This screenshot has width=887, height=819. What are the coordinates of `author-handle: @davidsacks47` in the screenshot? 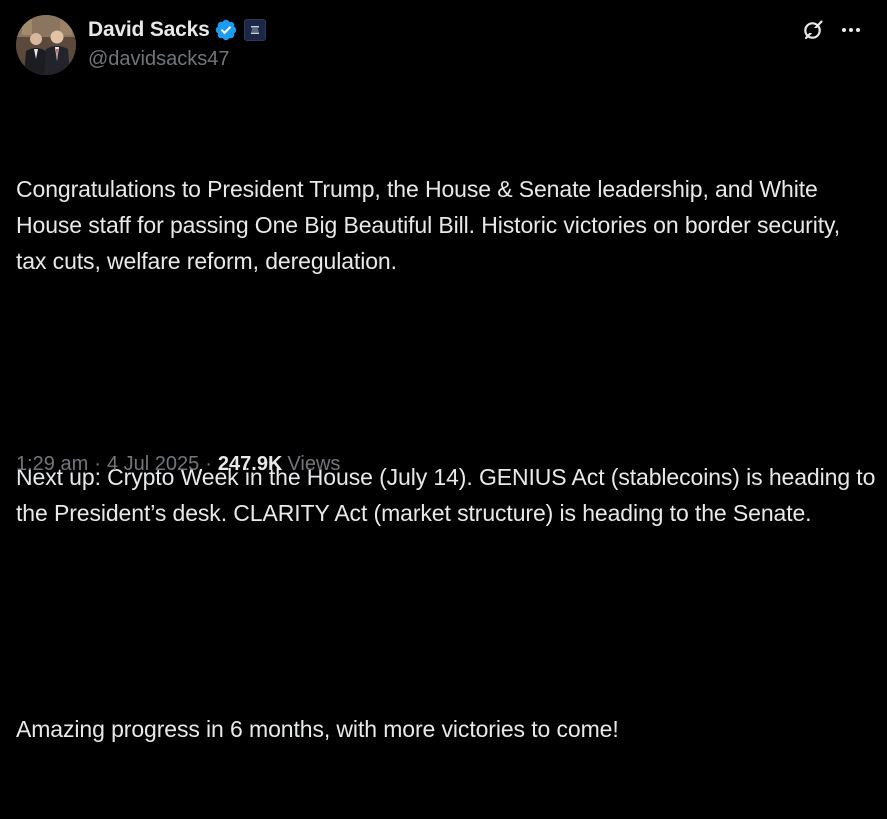 It's located at (158, 59).